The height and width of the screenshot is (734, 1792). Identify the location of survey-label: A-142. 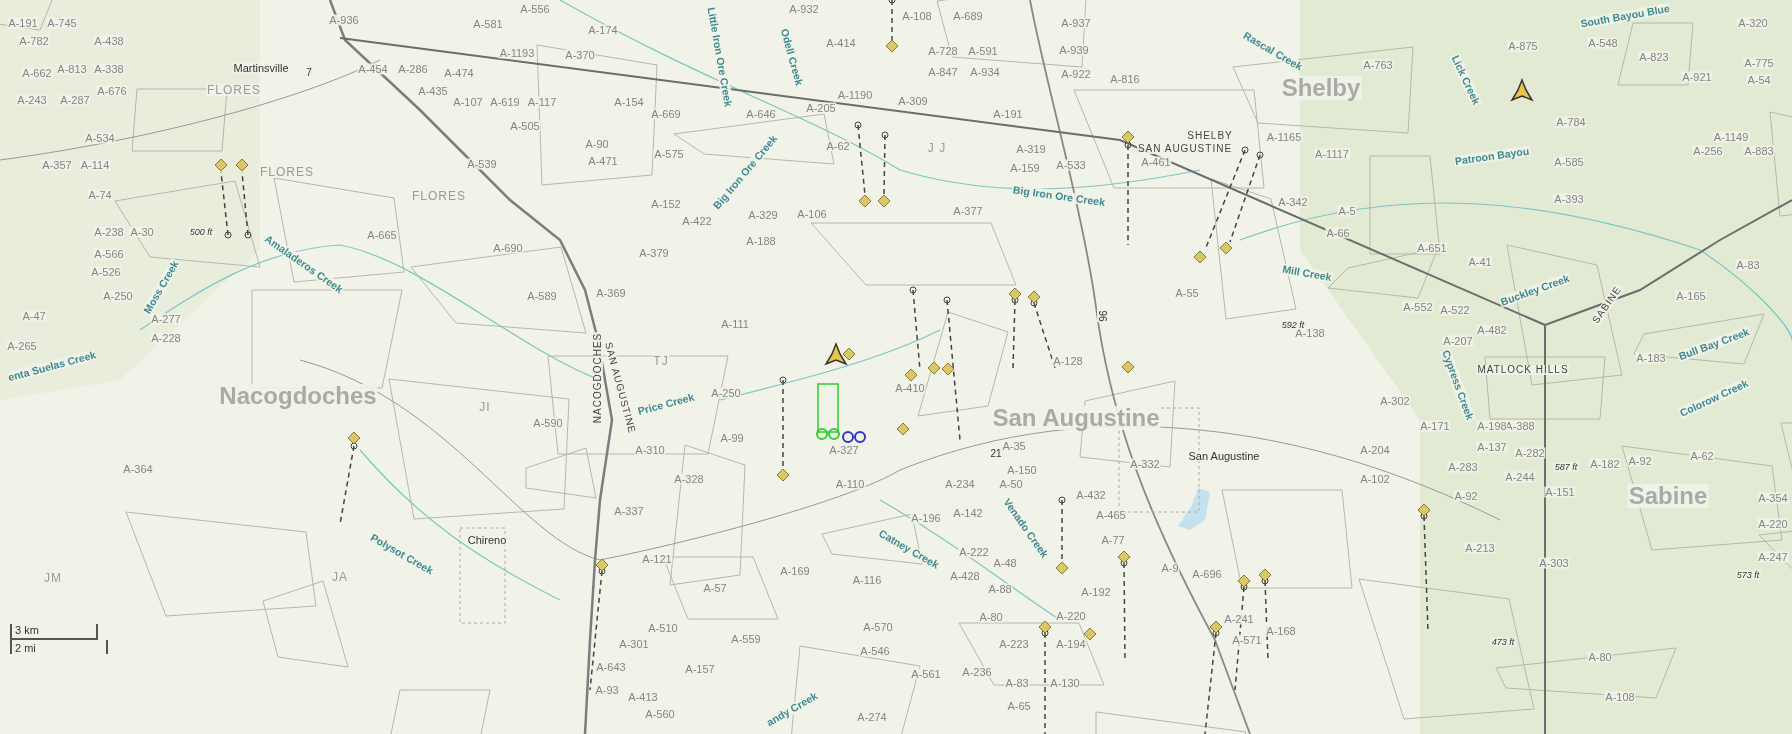
(968, 513).